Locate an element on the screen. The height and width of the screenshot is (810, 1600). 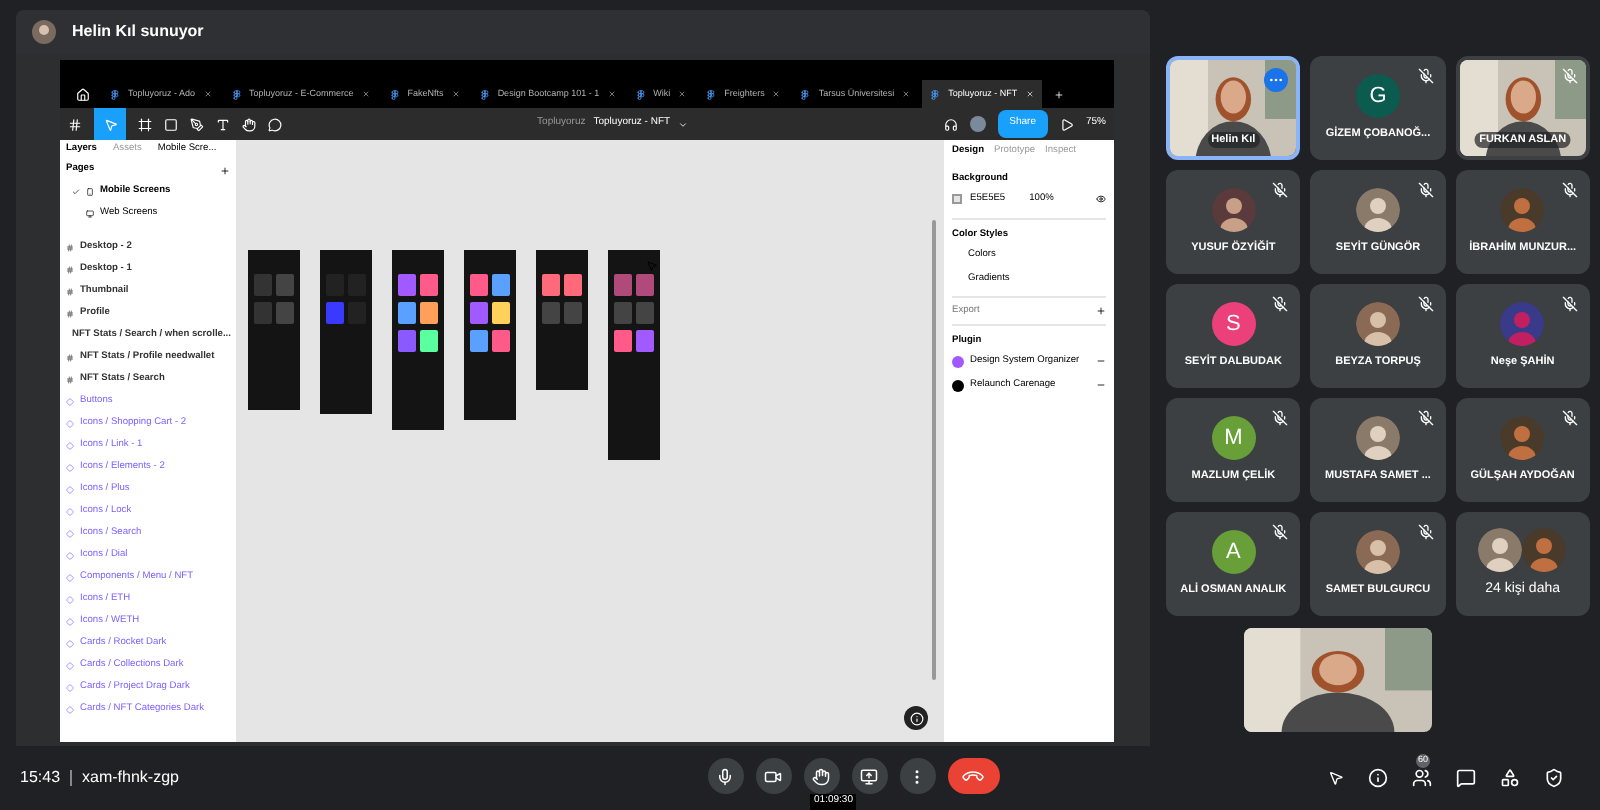
comment-tool-icon is located at coordinates (275, 124).